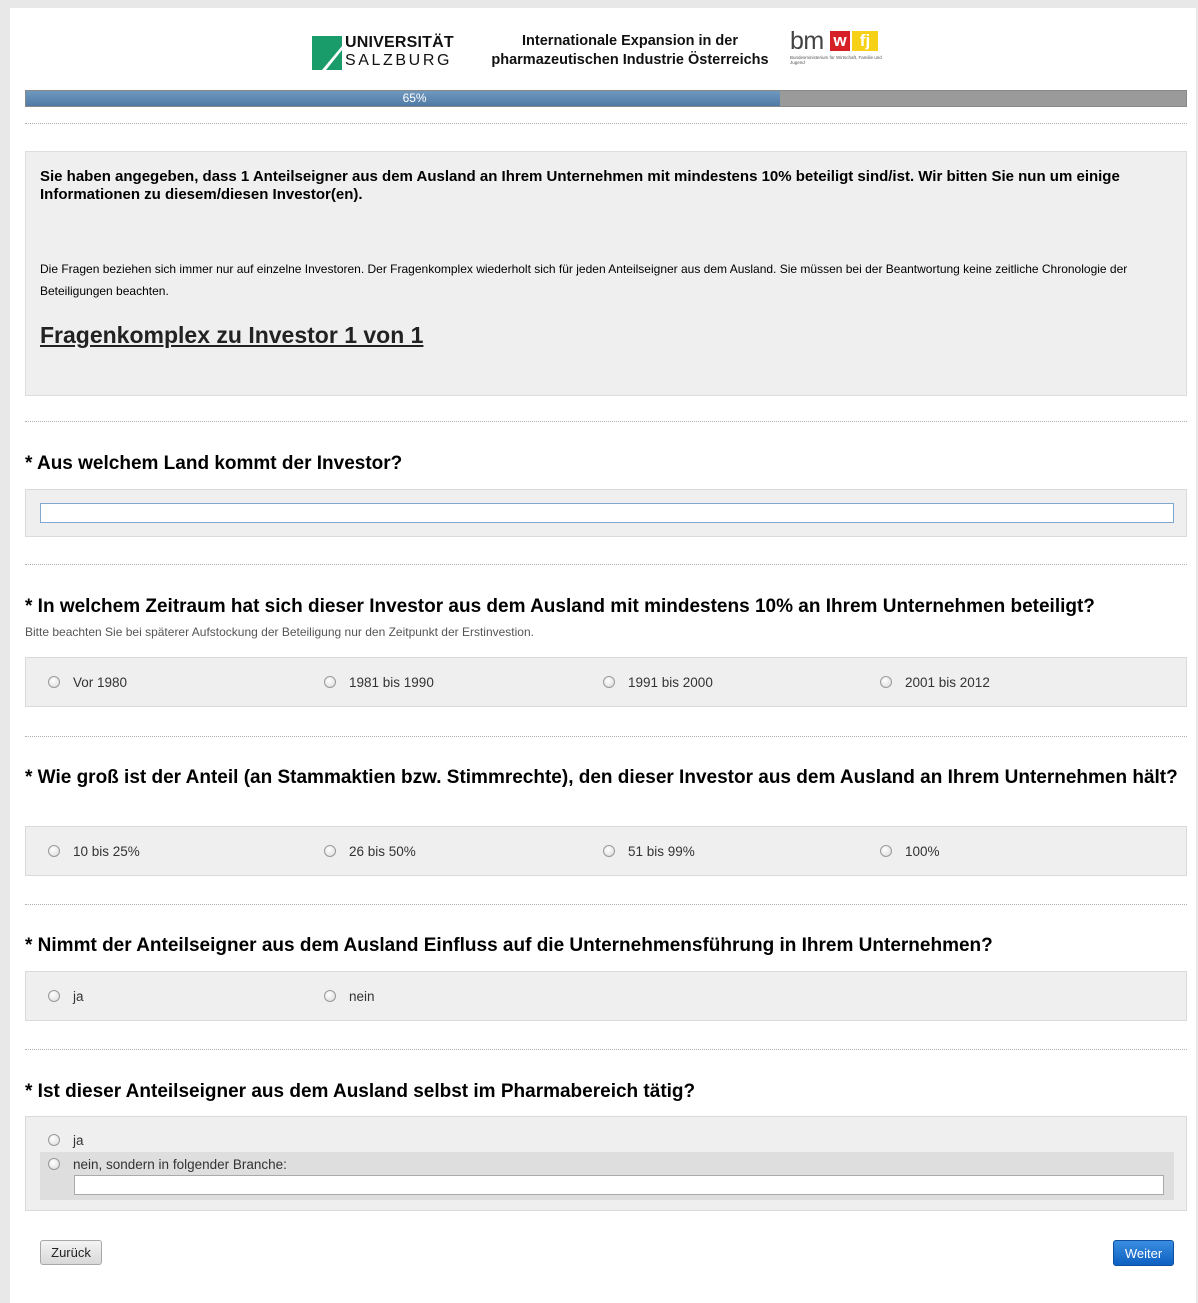 The width and height of the screenshot is (1198, 1303). What do you see at coordinates (619, 1185) in the screenshot?
I see `branche-input` at bounding box center [619, 1185].